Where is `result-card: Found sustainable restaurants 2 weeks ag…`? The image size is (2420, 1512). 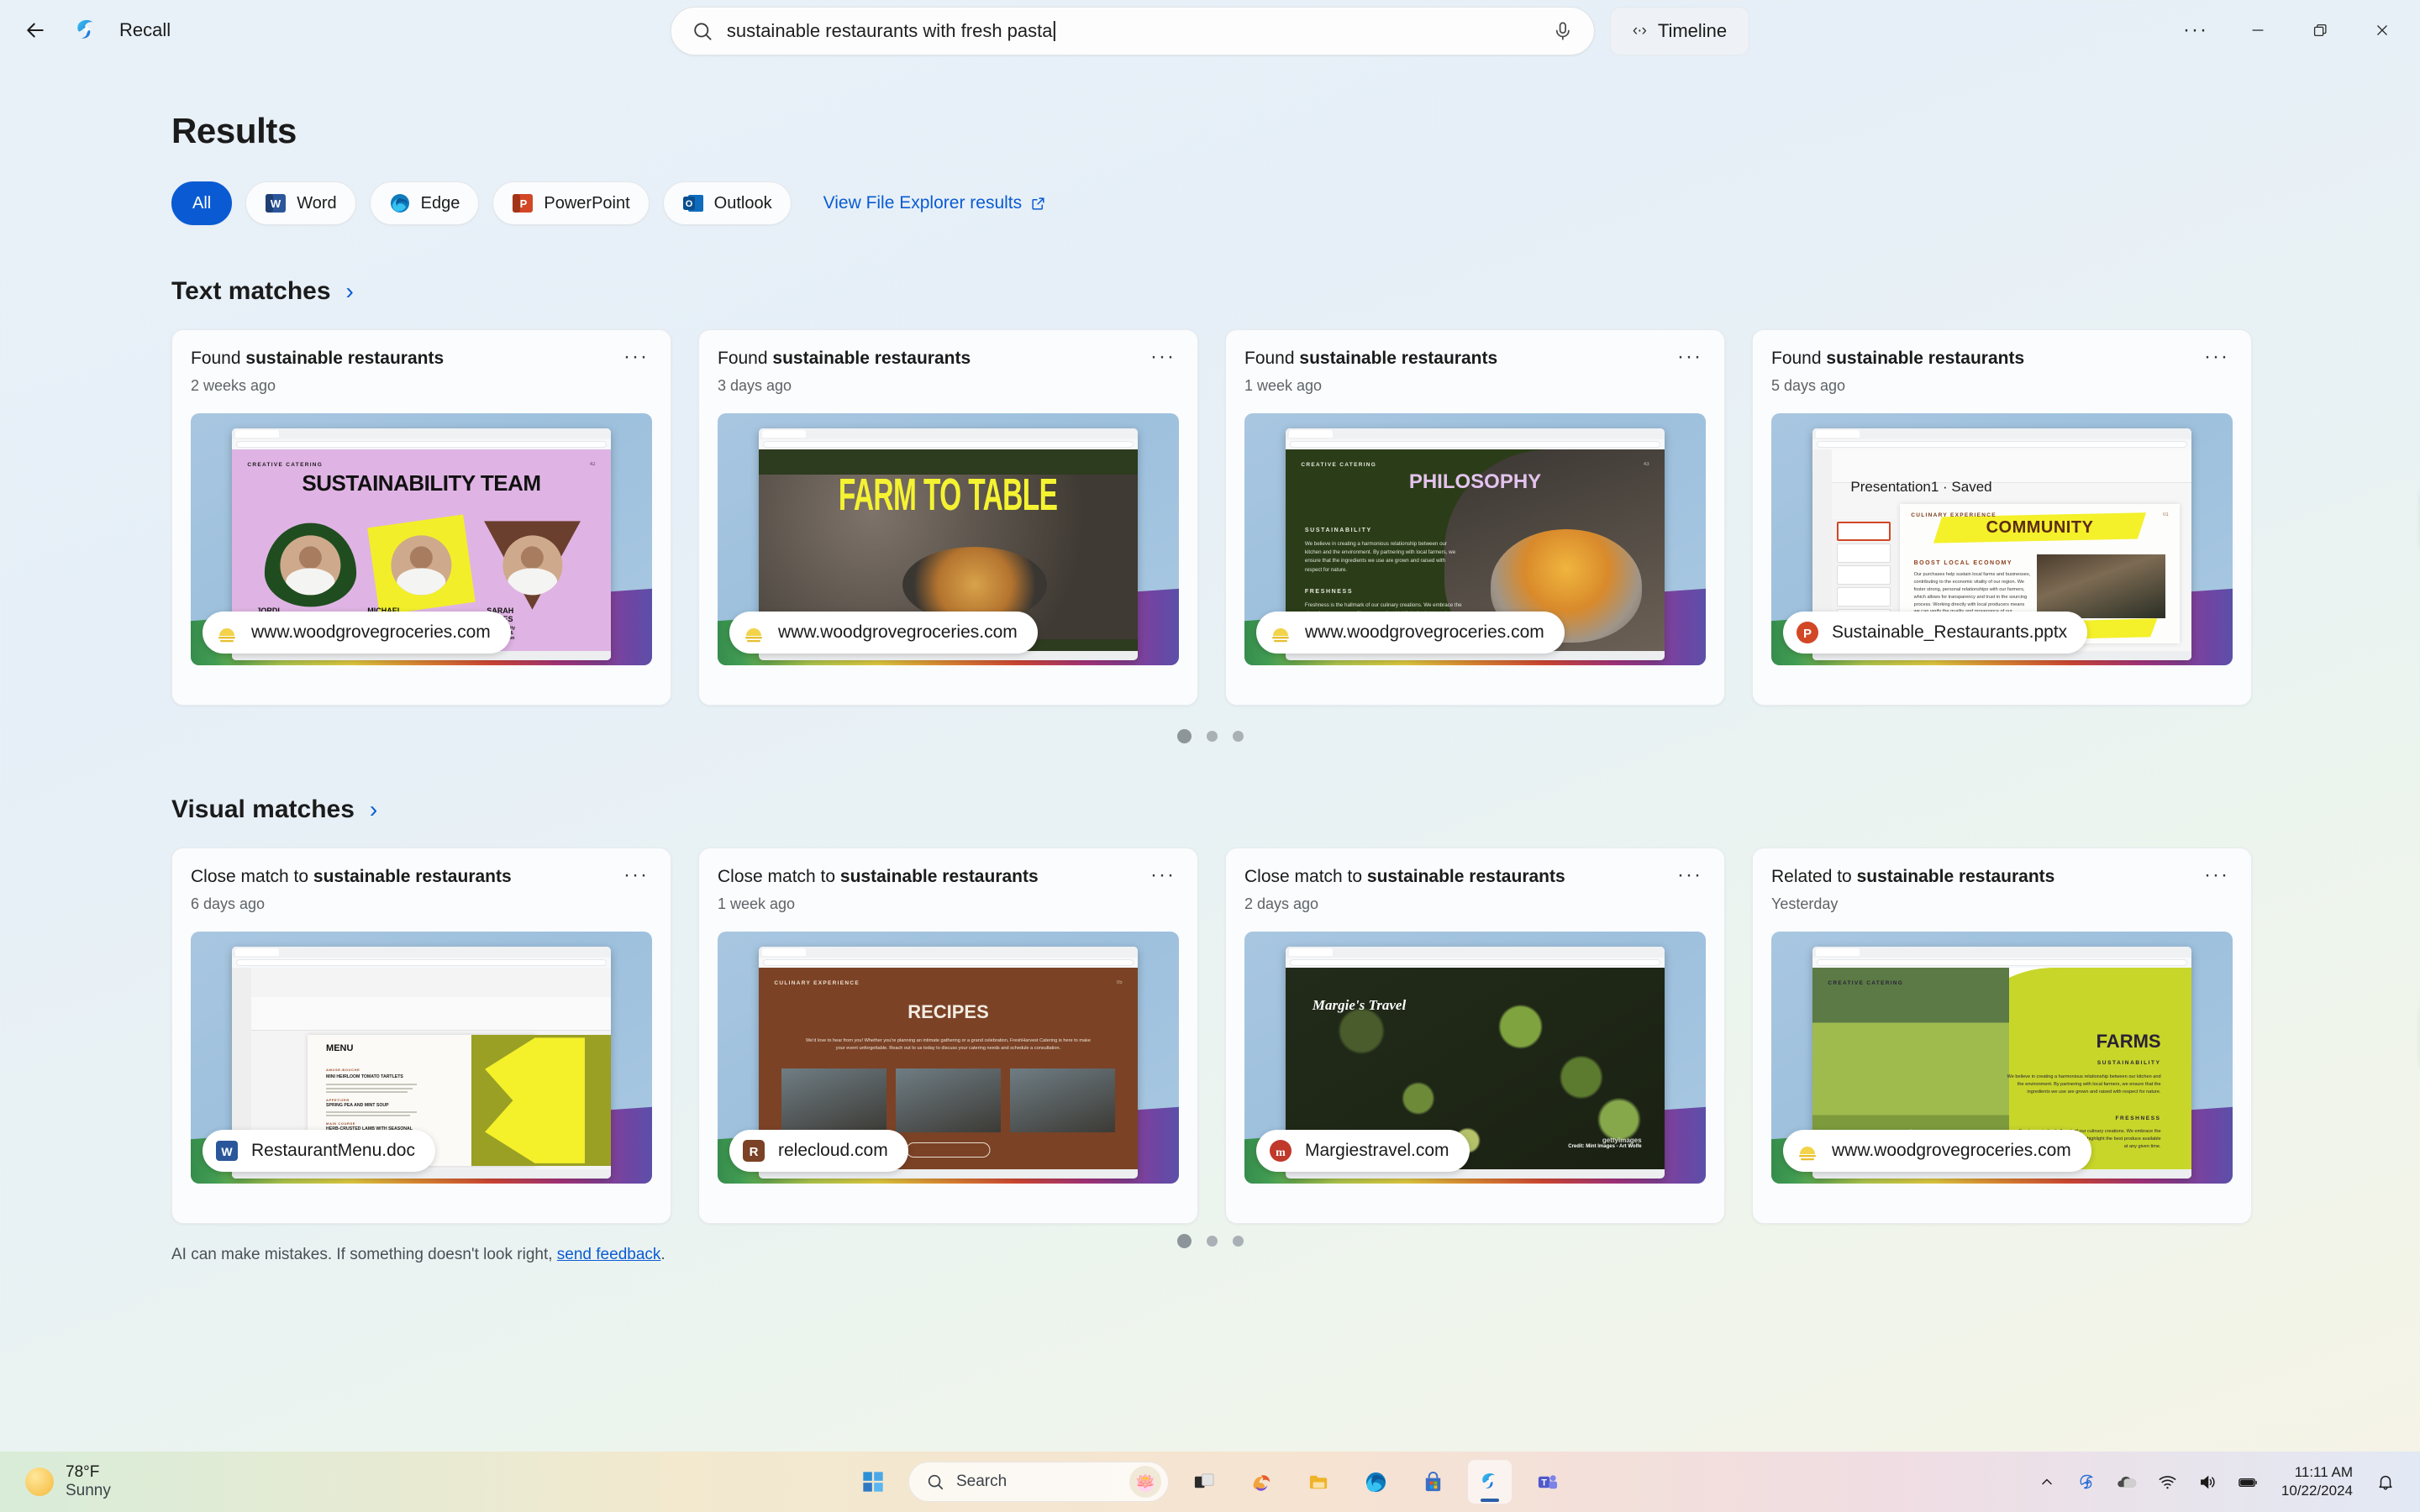
result-card: Found sustainable restaurants 2 weeks ag… is located at coordinates (421, 517).